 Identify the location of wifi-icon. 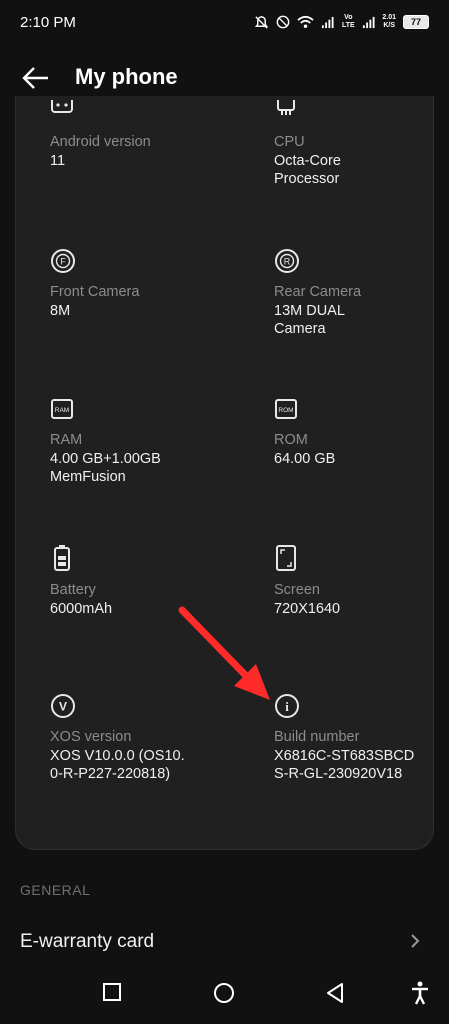
(305, 21).